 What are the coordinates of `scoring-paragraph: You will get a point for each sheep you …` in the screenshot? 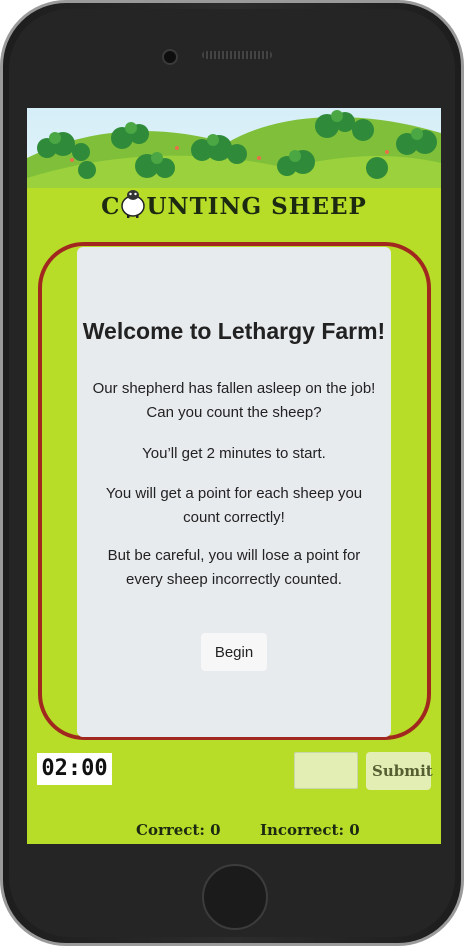 It's located at (234, 505).